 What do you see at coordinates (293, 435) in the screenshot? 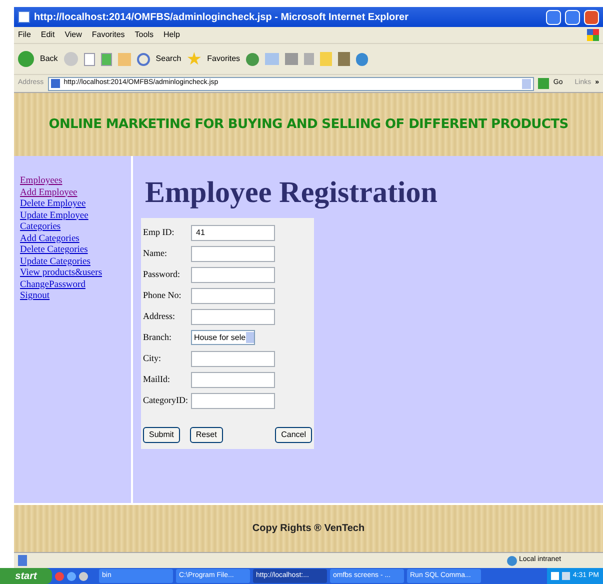
I see `form-button: Cancel` at bounding box center [293, 435].